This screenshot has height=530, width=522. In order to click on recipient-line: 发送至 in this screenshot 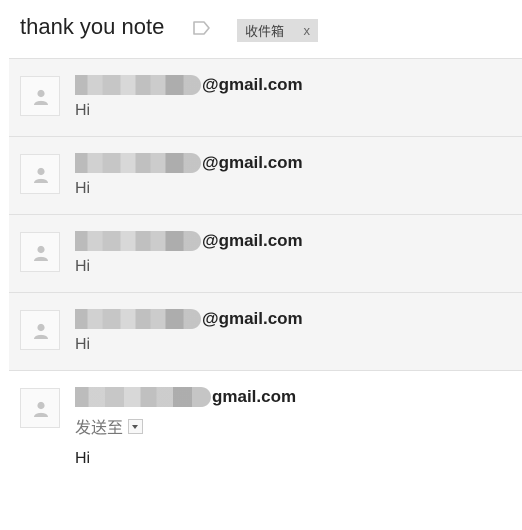, I will do `click(109, 426)`.